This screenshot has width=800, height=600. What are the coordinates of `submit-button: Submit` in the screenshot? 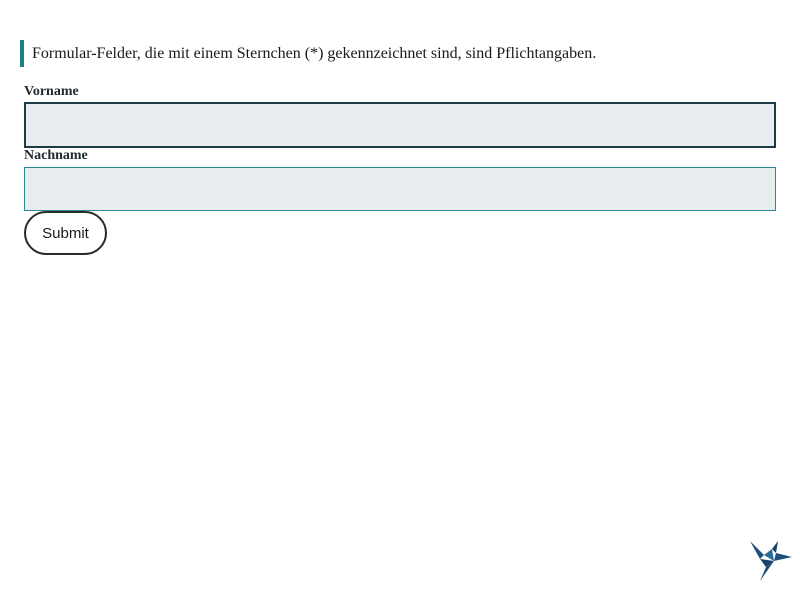 It's located at (65, 233).